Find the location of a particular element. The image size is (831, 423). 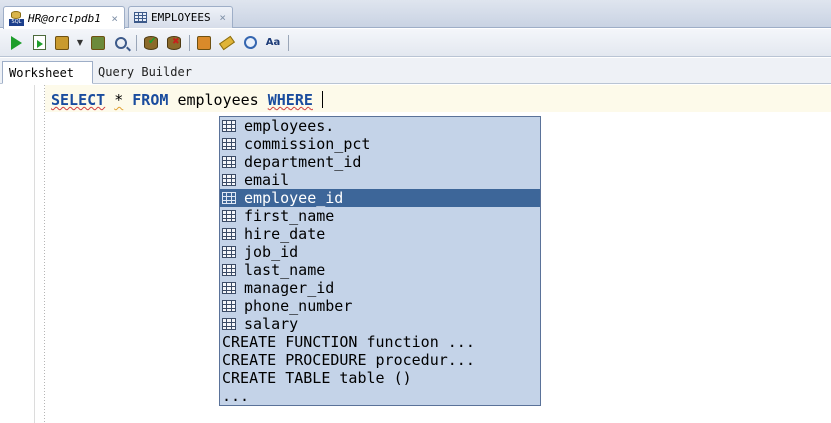

rollback-db-icon is located at coordinates (174, 42).